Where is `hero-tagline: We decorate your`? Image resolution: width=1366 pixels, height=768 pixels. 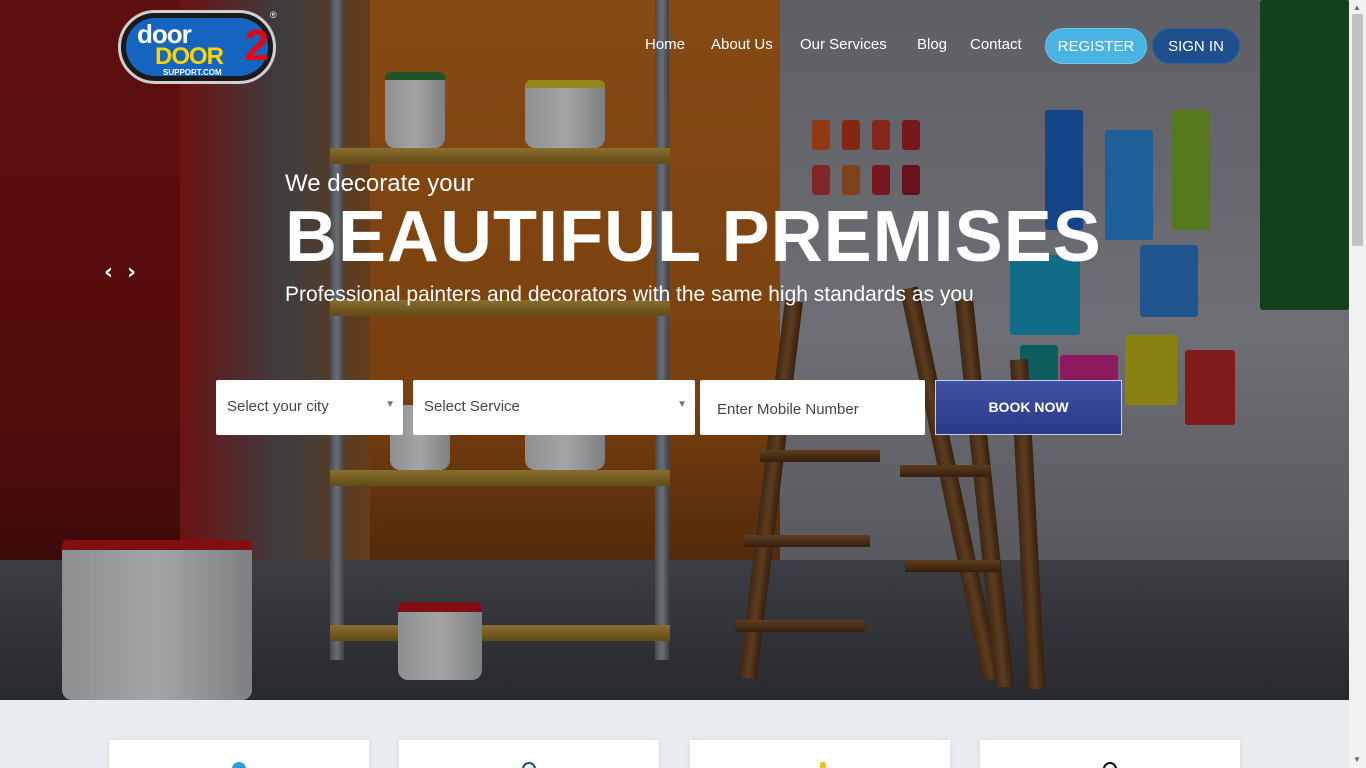
hero-tagline: We decorate your is located at coordinates (379, 183).